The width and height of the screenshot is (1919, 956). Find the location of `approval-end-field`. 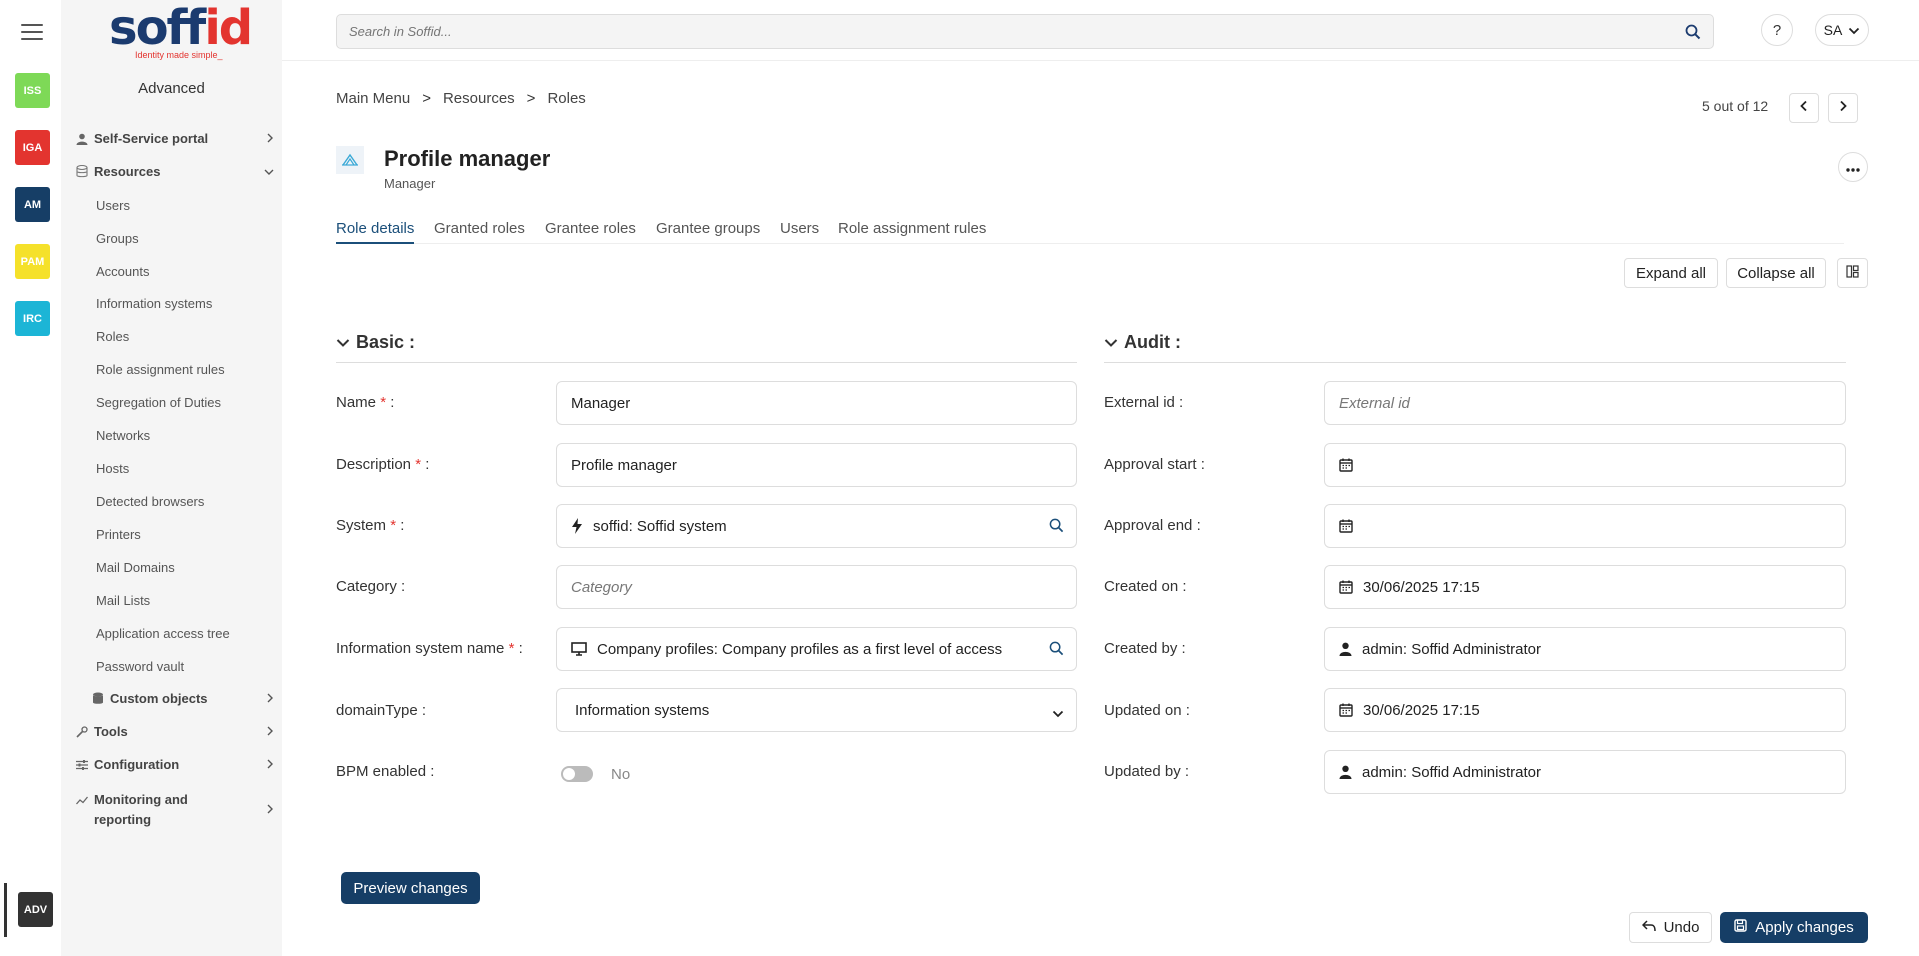

approval-end-field is located at coordinates (1585, 526).